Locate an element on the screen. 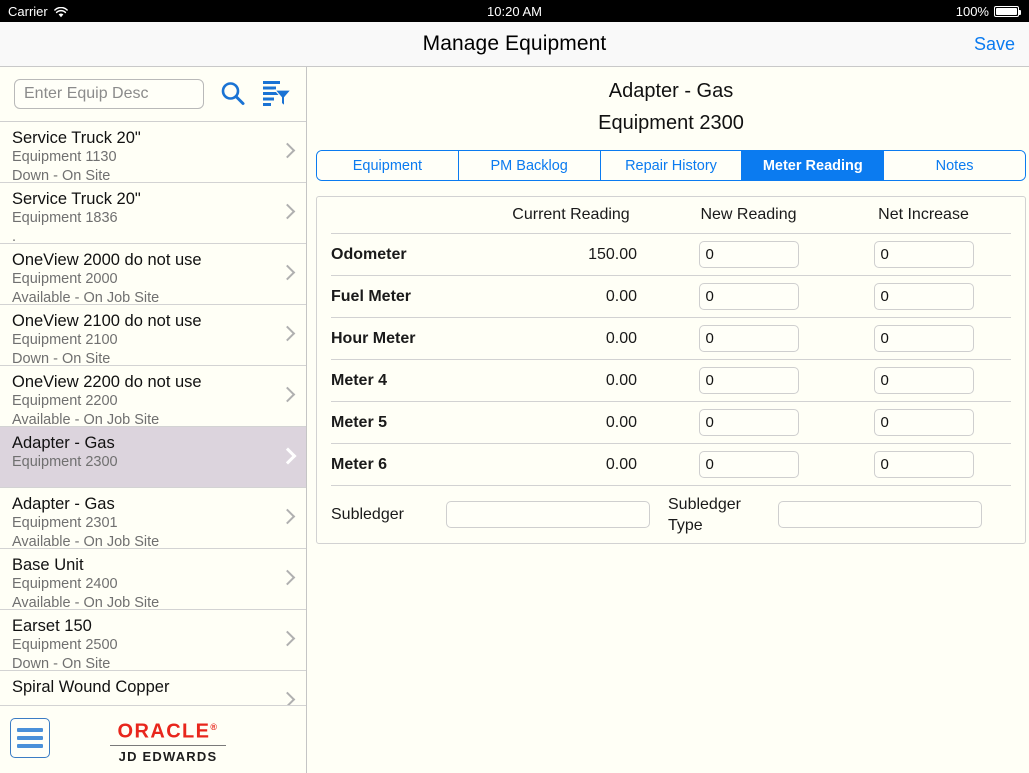 The height and width of the screenshot is (773, 1029). subledger-input is located at coordinates (548, 514).